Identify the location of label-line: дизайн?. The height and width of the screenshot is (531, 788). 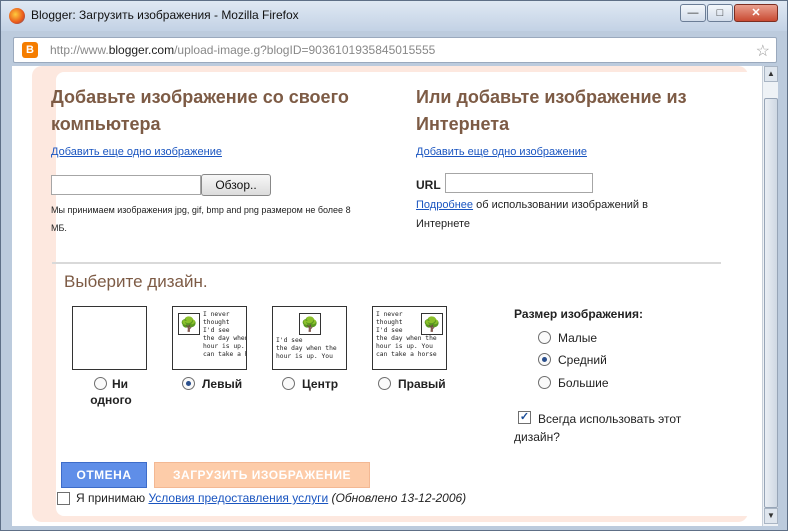
(537, 437).